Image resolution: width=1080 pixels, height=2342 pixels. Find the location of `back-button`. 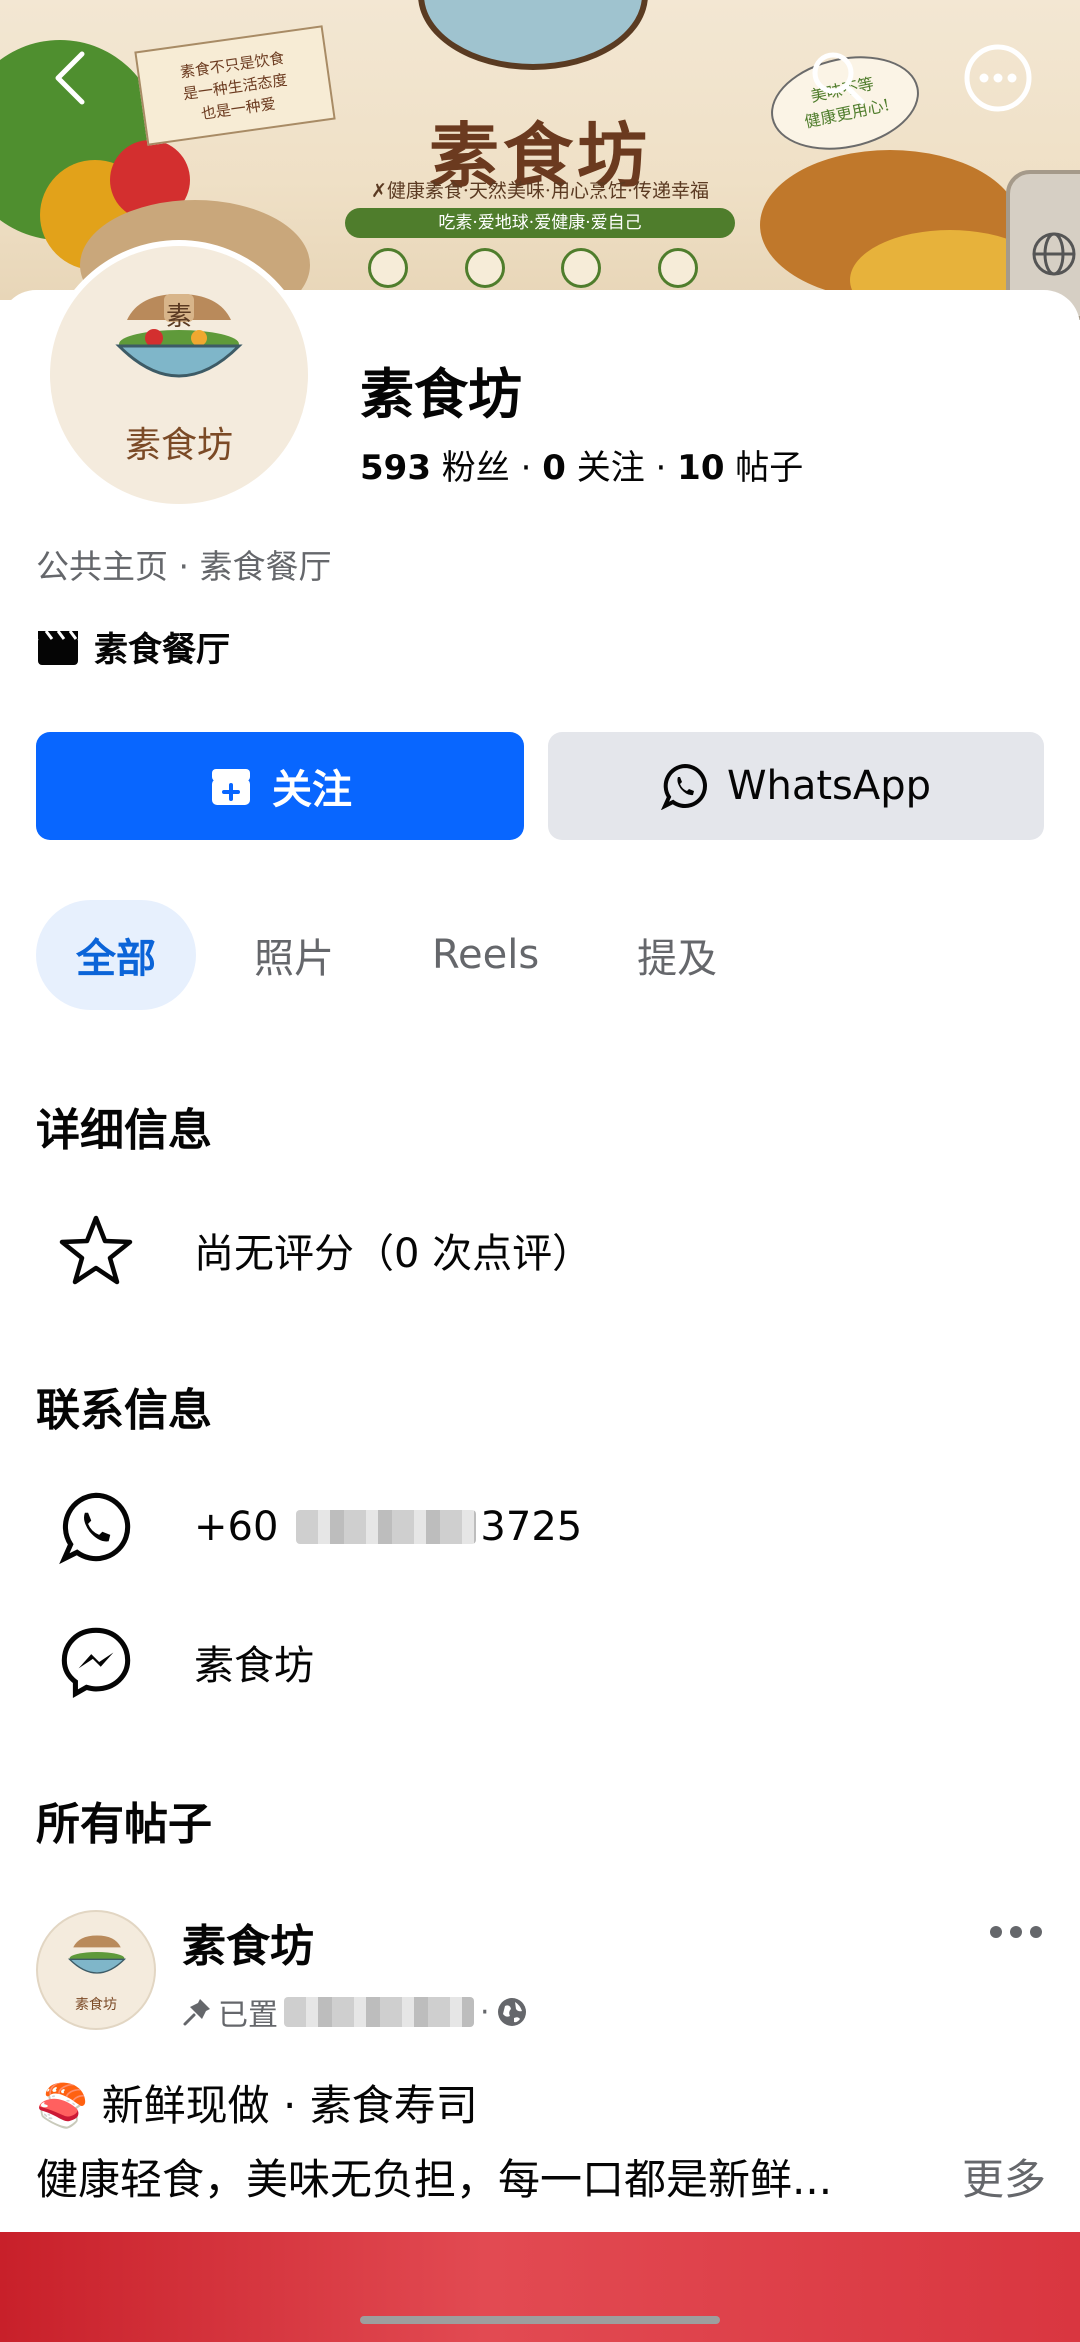

back-button is located at coordinates (70, 78).